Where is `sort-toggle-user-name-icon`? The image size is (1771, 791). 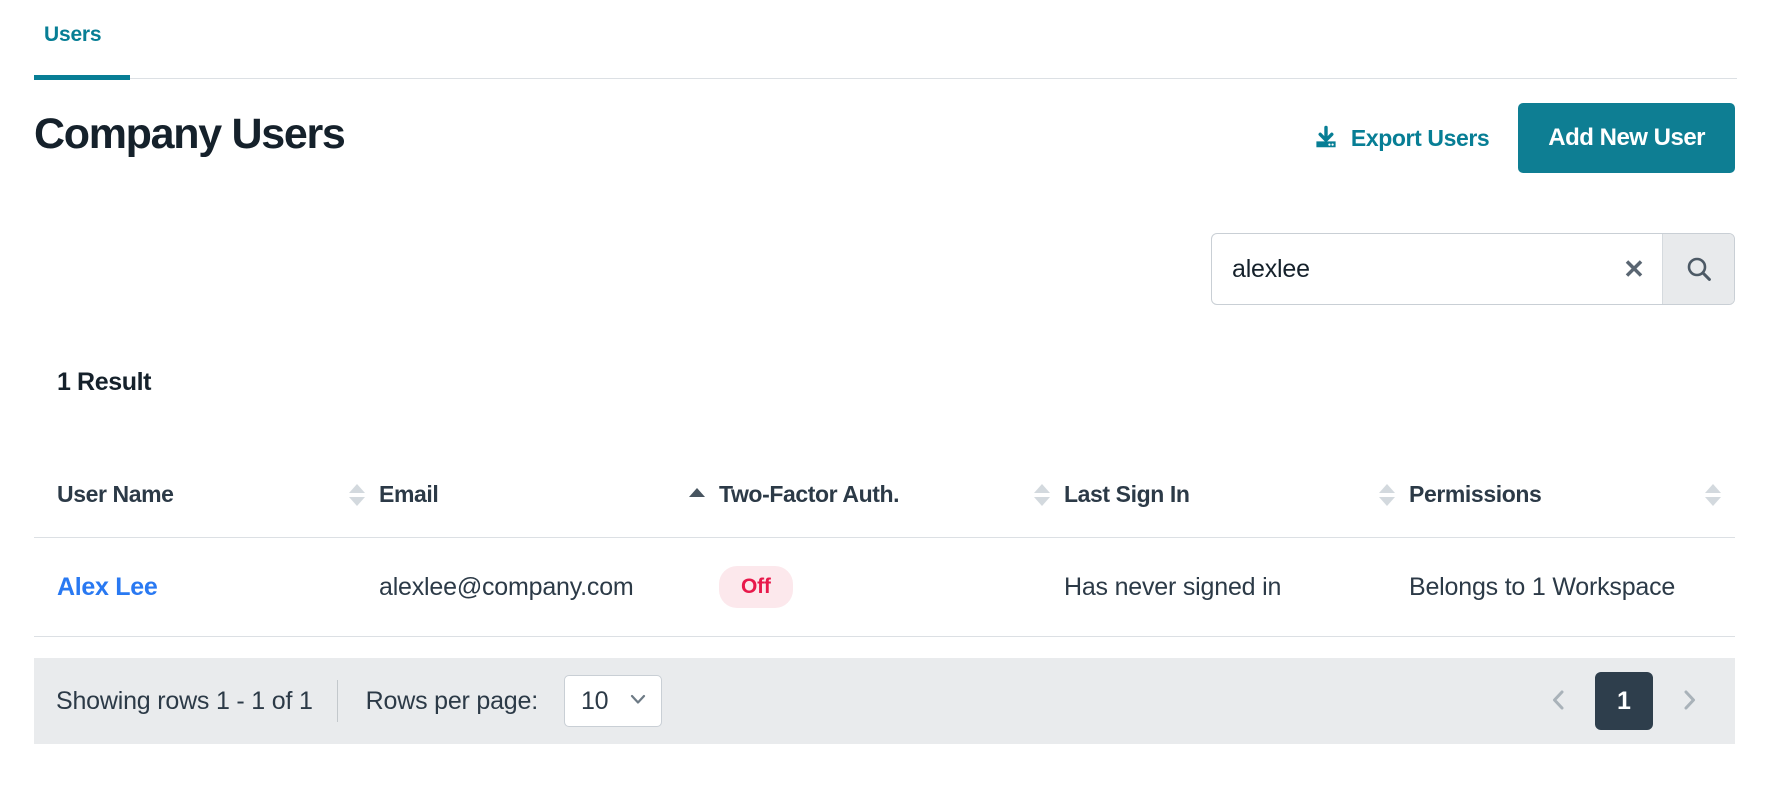
sort-toggle-user-name-icon is located at coordinates (357, 494).